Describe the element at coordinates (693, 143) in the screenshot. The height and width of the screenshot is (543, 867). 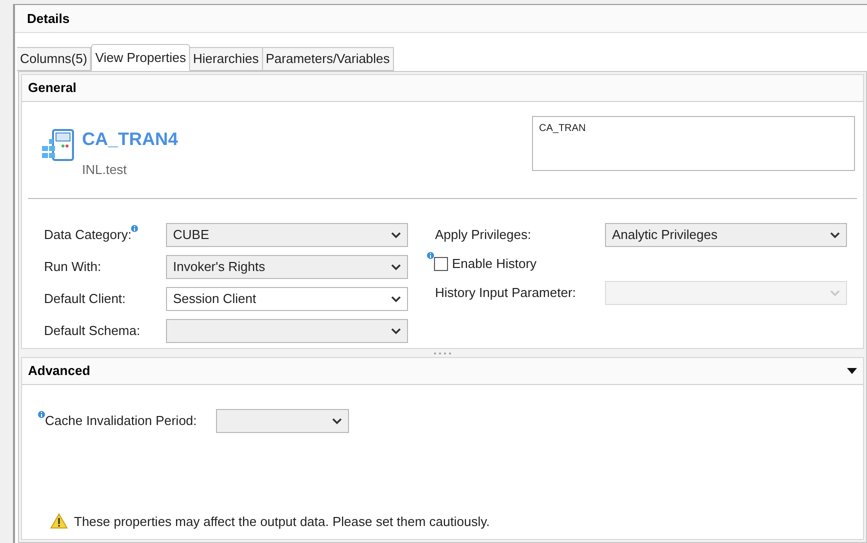
I see `description-field: CA_TRAN` at that location.